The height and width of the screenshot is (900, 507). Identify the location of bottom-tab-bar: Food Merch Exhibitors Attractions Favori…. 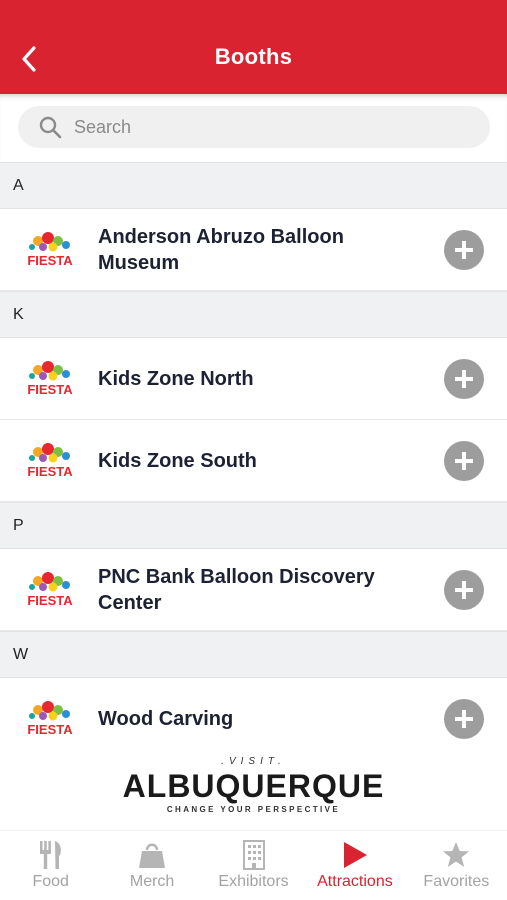
(253, 865).